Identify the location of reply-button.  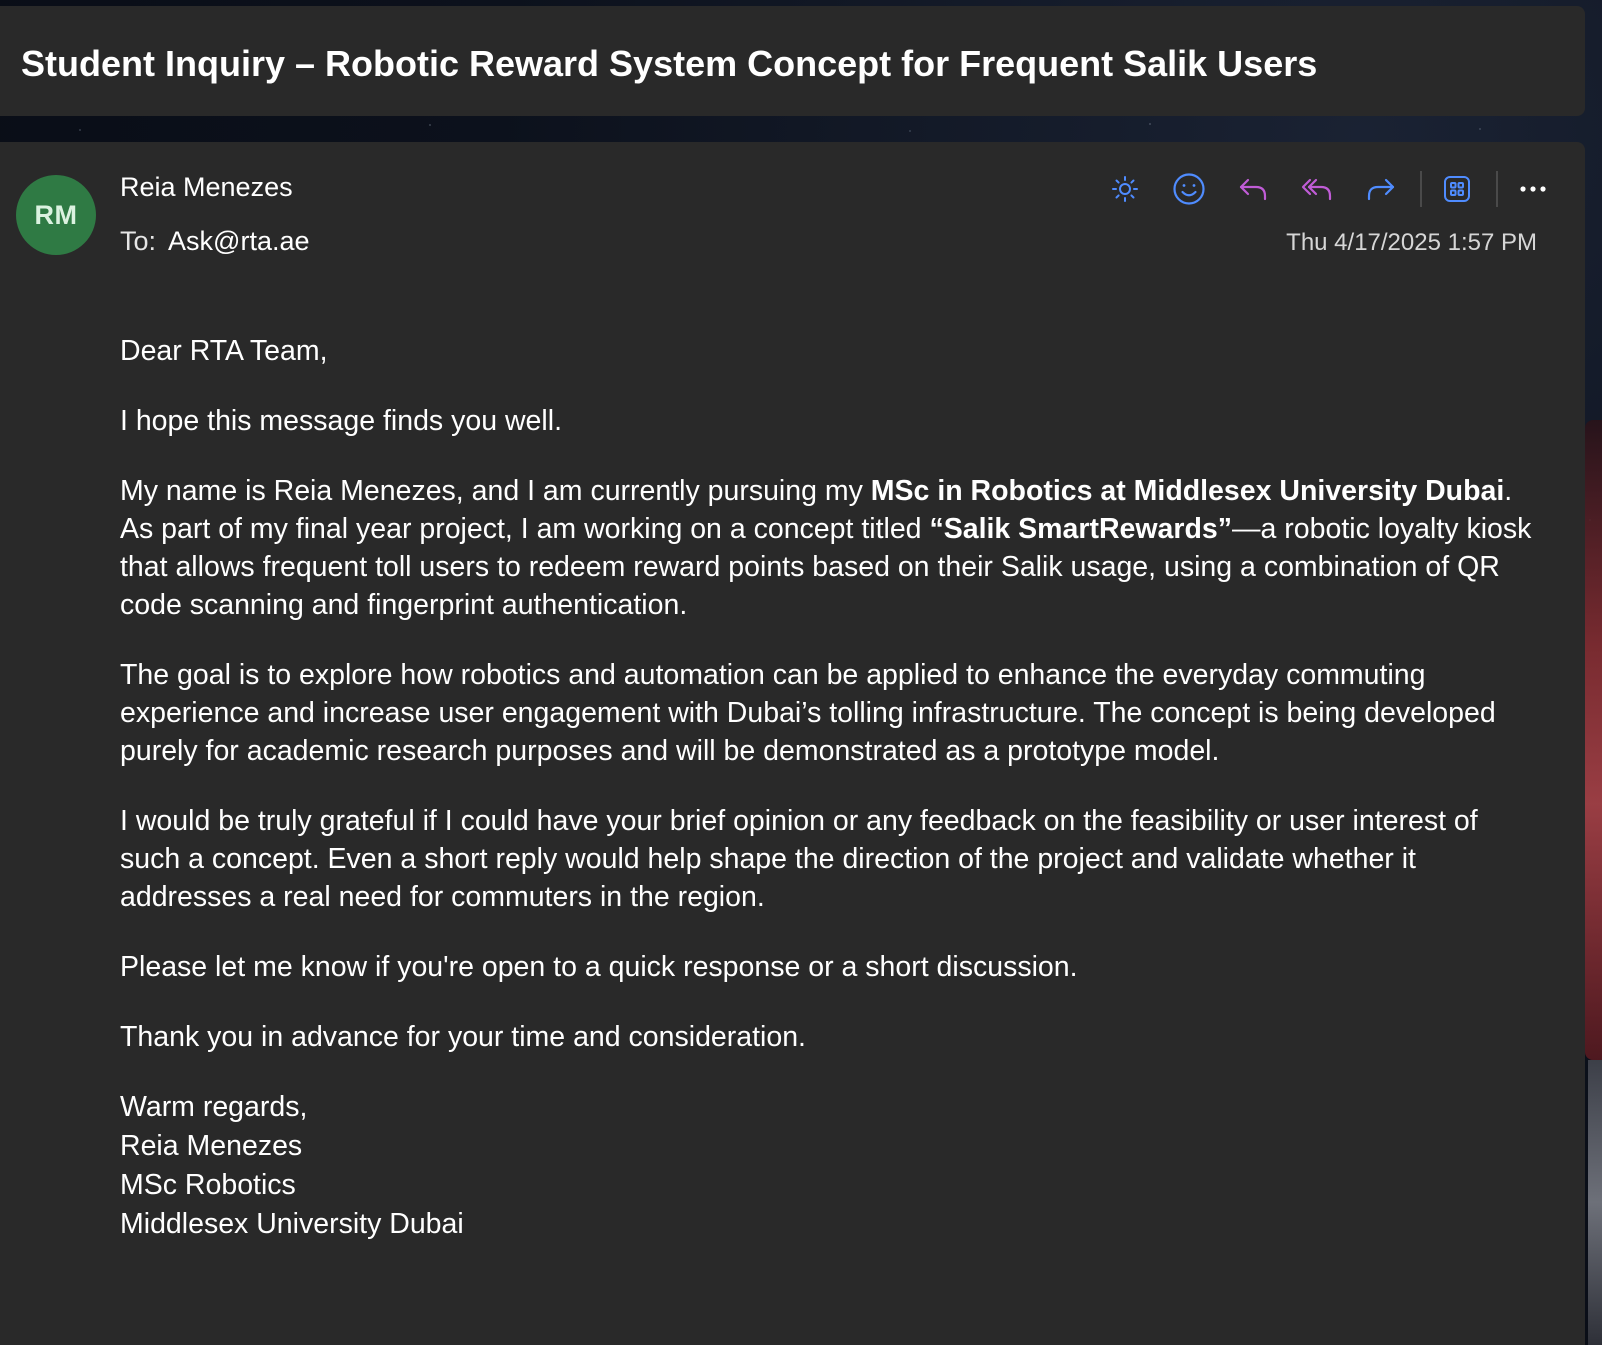
(1253, 189).